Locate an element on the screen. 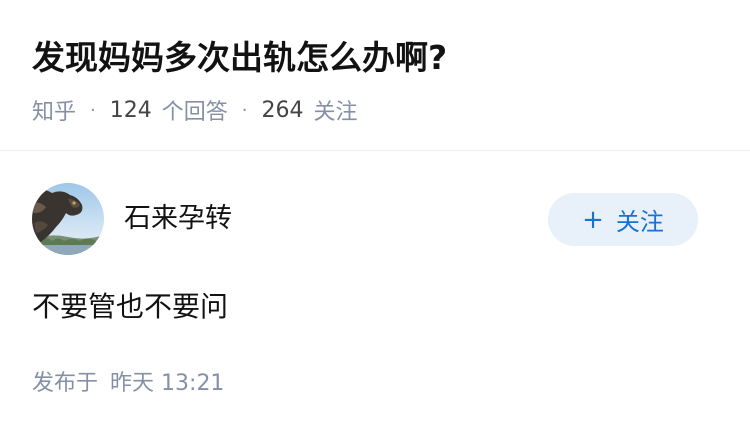  answers-count: 124 is located at coordinates (130, 110).